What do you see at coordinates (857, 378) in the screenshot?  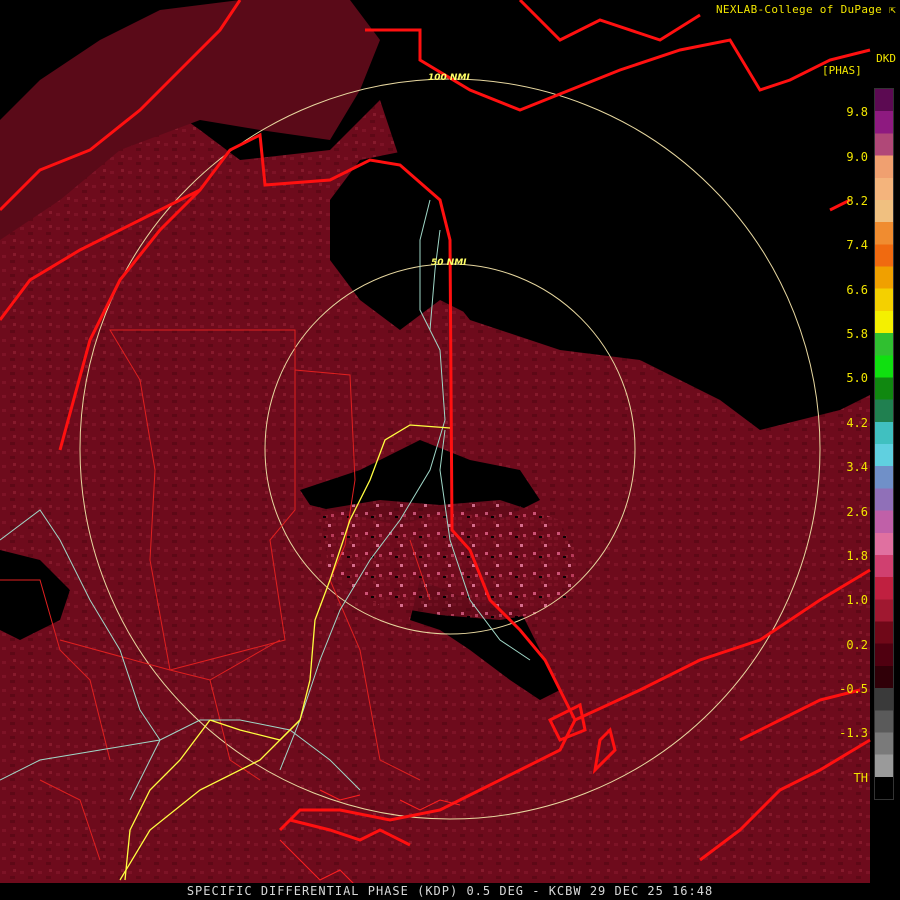 I see `legend-label: 5.0` at bounding box center [857, 378].